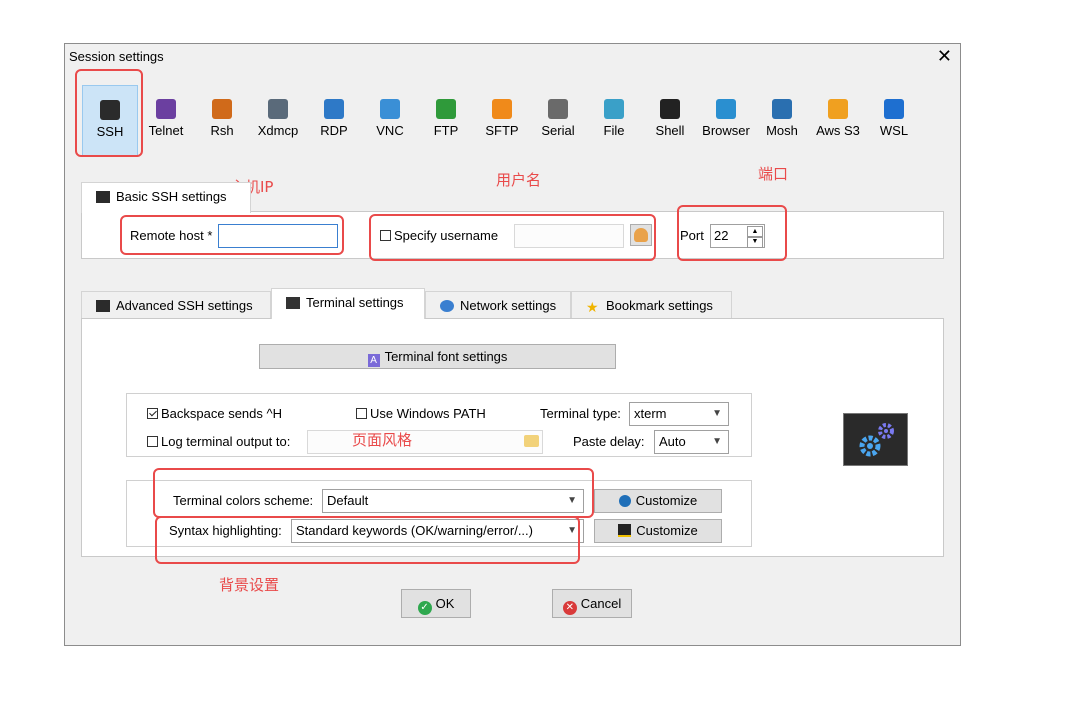 Image resolution: width=1085 pixels, height=712 pixels. What do you see at coordinates (222, 130) in the screenshot?
I see `protocol-label: Rsh` at bounding box center [222, 130].